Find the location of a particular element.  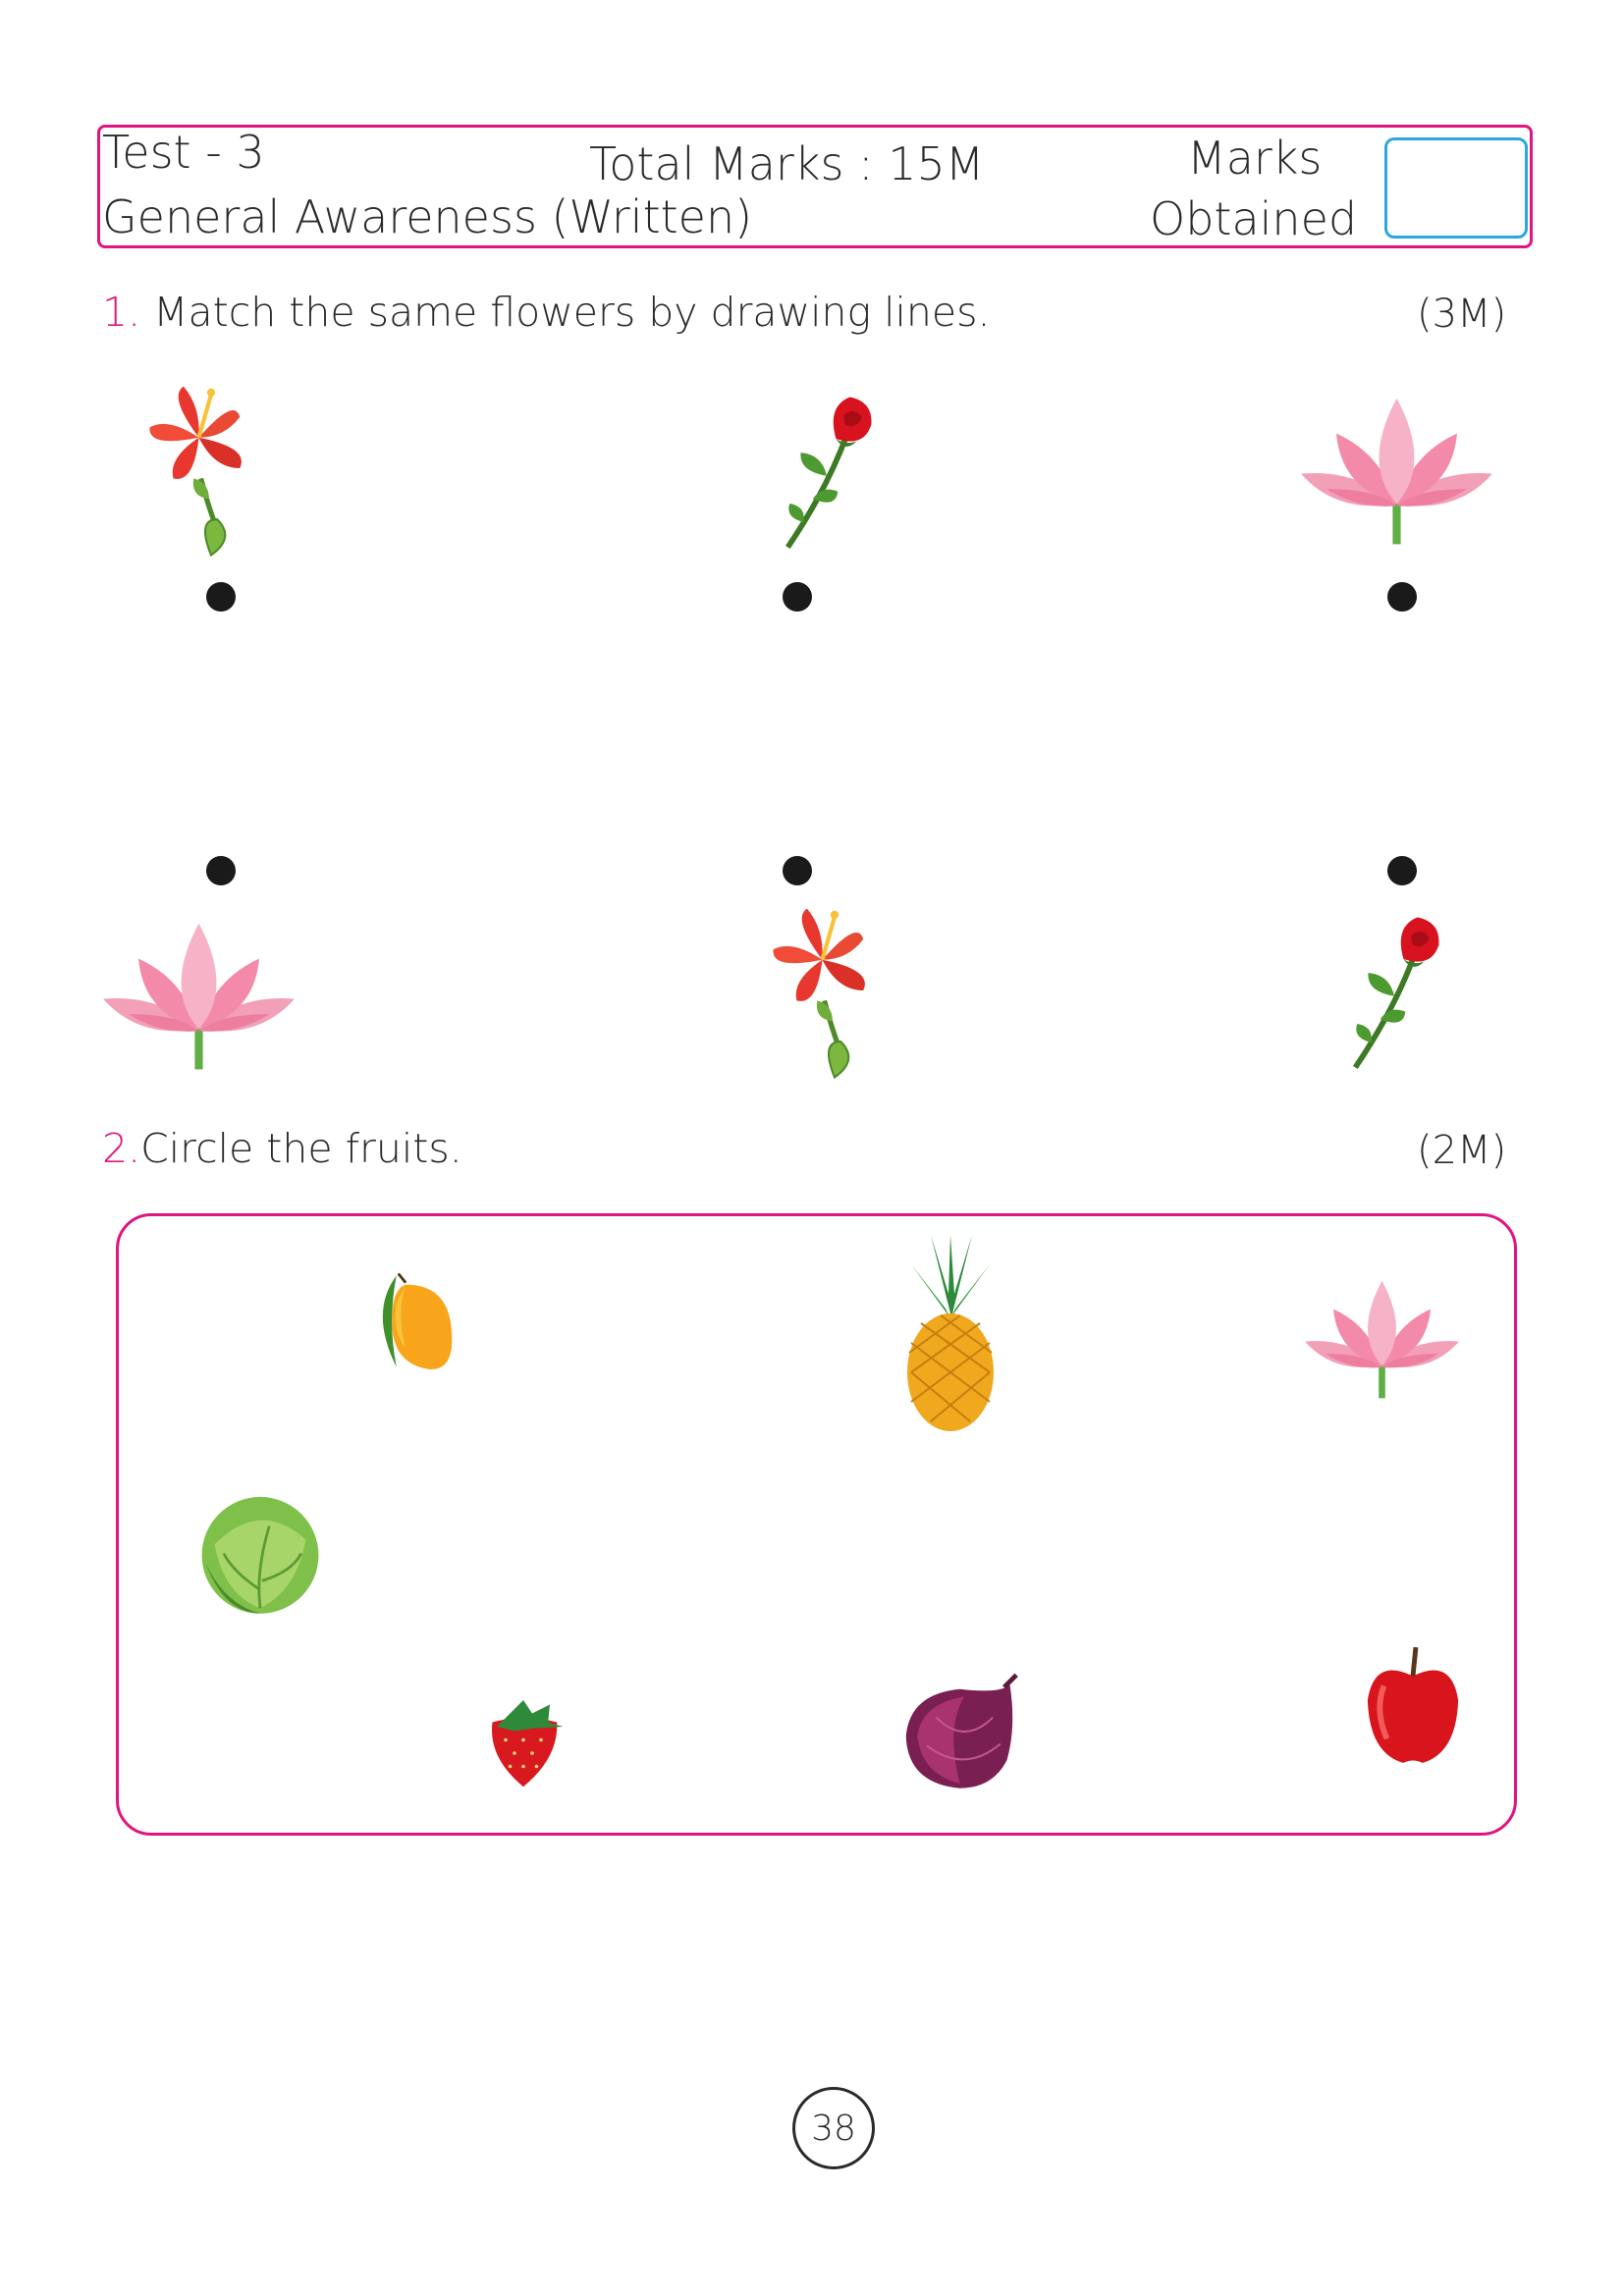

total-marks: Total Marks : 15M is located at coordinates (787, 163).